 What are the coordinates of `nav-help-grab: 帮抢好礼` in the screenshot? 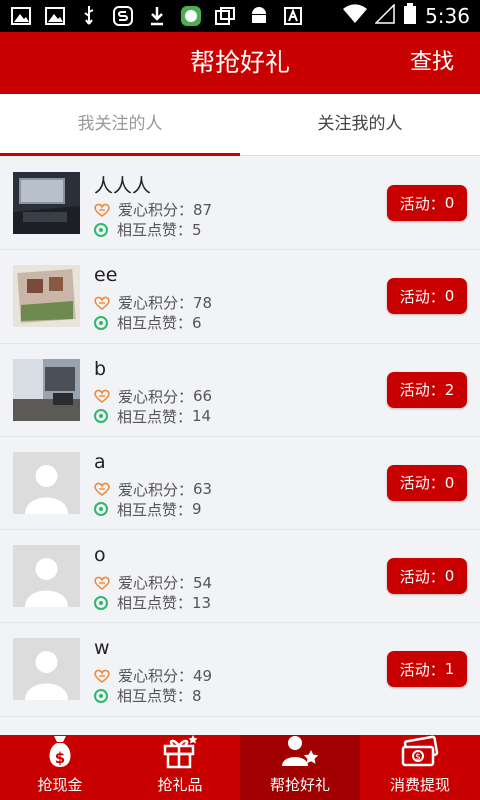 It's located at (300, 767).